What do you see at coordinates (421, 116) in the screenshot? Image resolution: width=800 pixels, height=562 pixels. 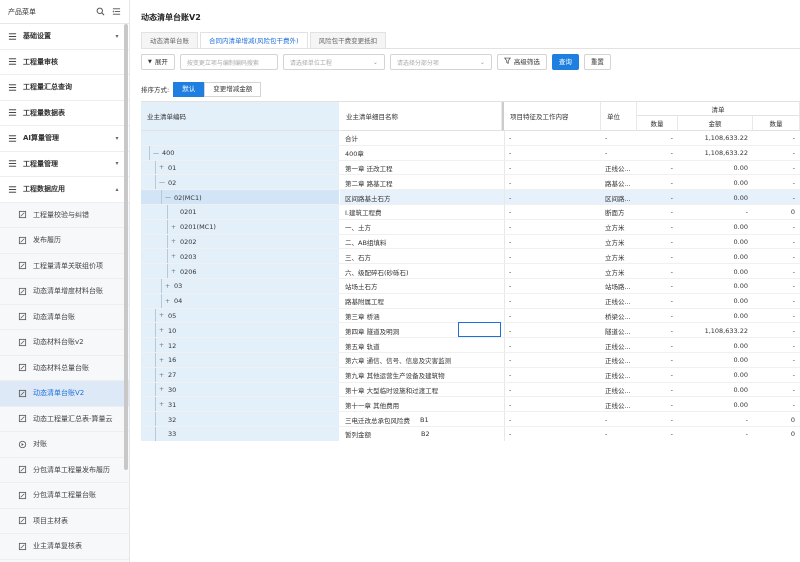 I see `header-name: 业主清单细目名称` at bounding box center [421, 116].